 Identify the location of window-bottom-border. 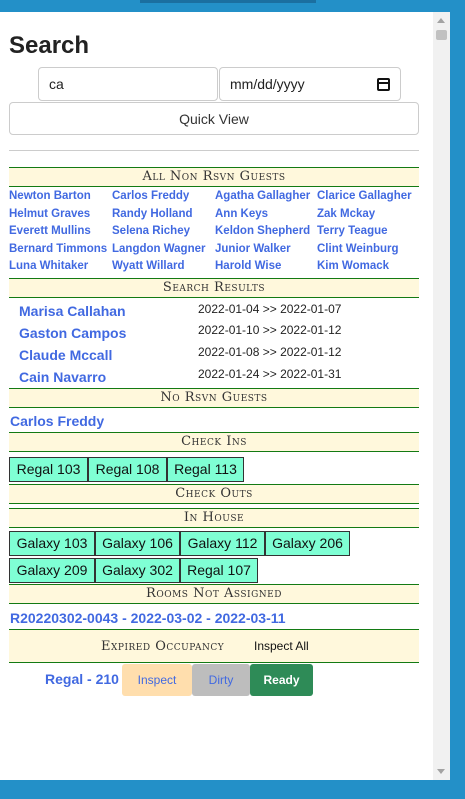
(232, 789).